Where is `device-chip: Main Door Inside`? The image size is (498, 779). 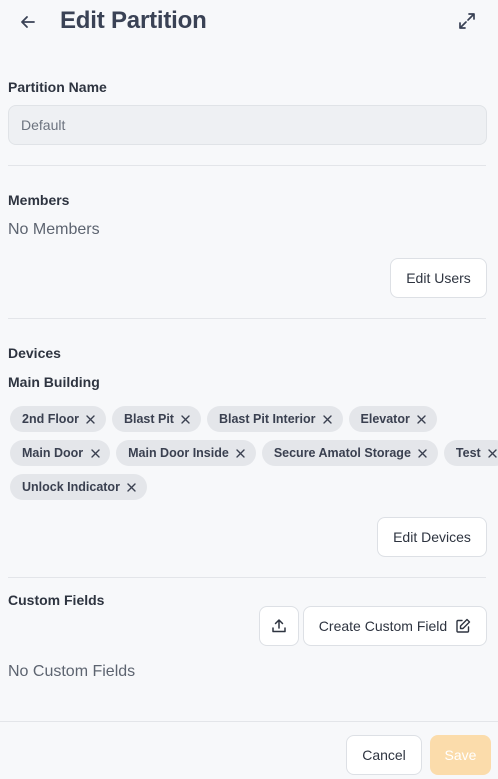
device-chip: Main Door Inside is located at coordinates (186, 453).